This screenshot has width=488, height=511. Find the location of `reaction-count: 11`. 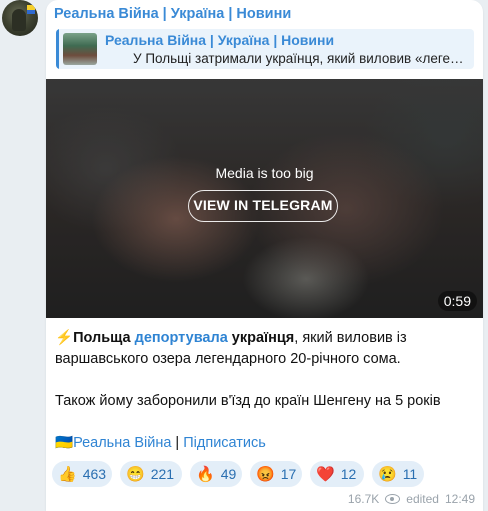

reaction-count: 11 is located at coordinates (410, 474).